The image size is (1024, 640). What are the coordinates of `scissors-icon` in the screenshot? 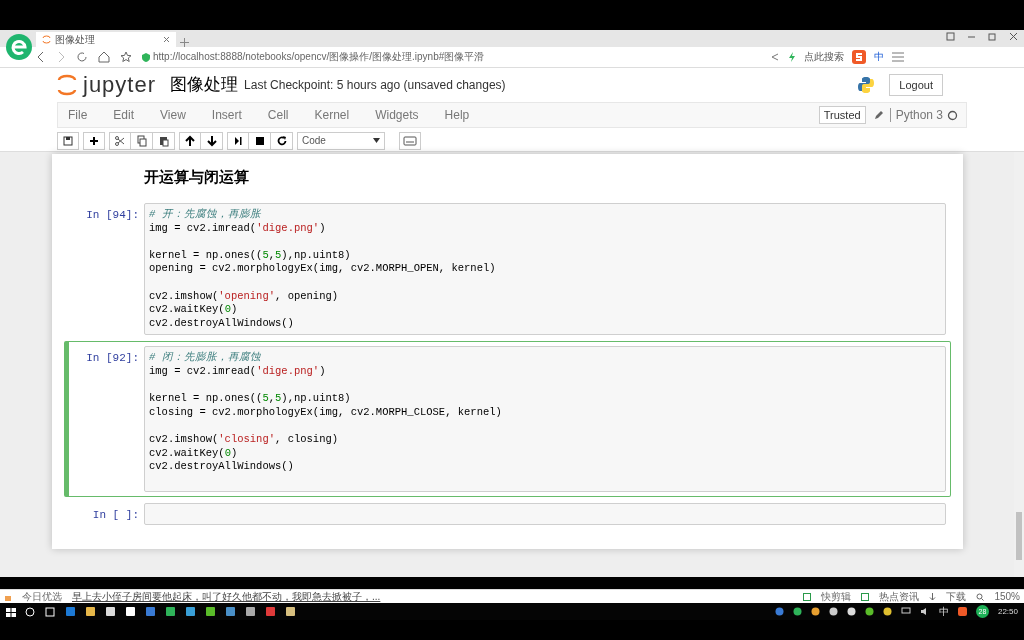 It's located at (120, 140).